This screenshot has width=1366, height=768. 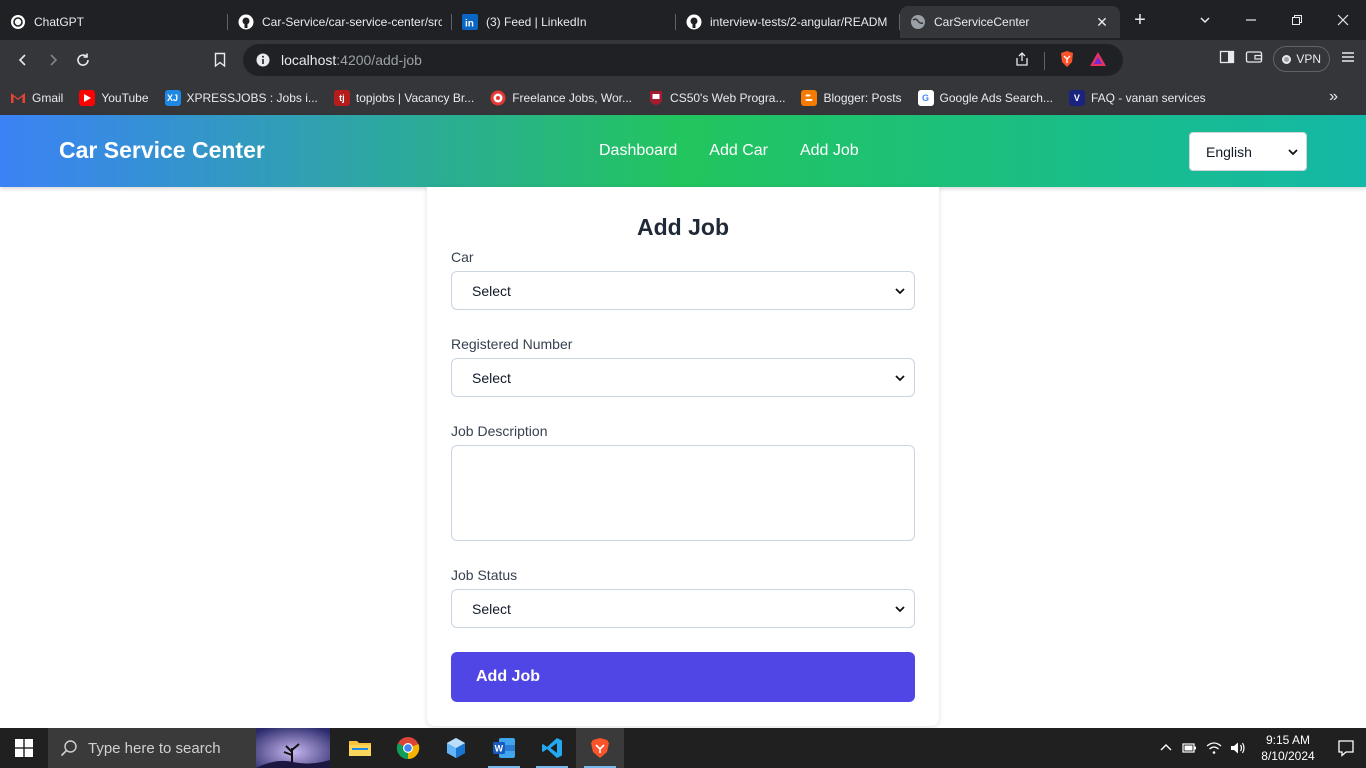 I want to click on chevron-double-right-icon: », so click(x=1333, y=97).